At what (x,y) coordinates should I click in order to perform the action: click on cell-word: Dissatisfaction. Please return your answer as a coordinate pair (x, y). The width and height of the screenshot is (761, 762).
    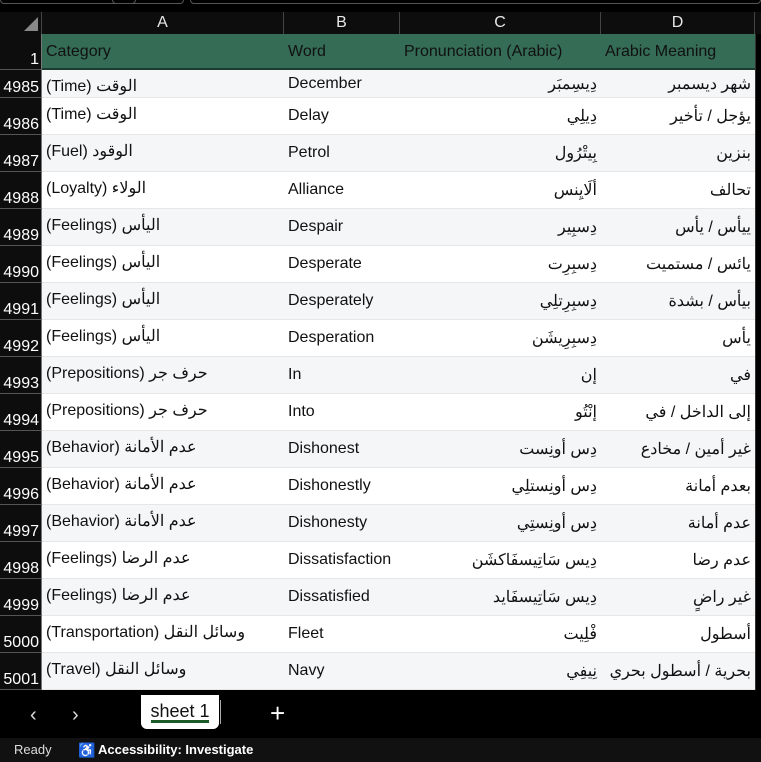
    Looking at the image, I should click on (342, 560).